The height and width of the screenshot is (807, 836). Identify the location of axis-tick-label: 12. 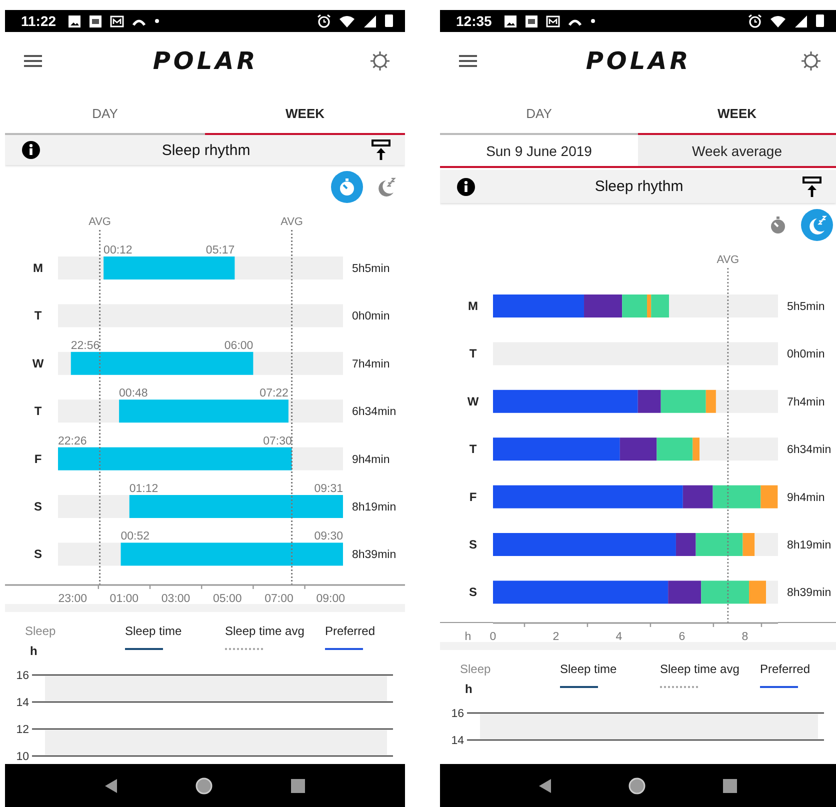
(22, 730).